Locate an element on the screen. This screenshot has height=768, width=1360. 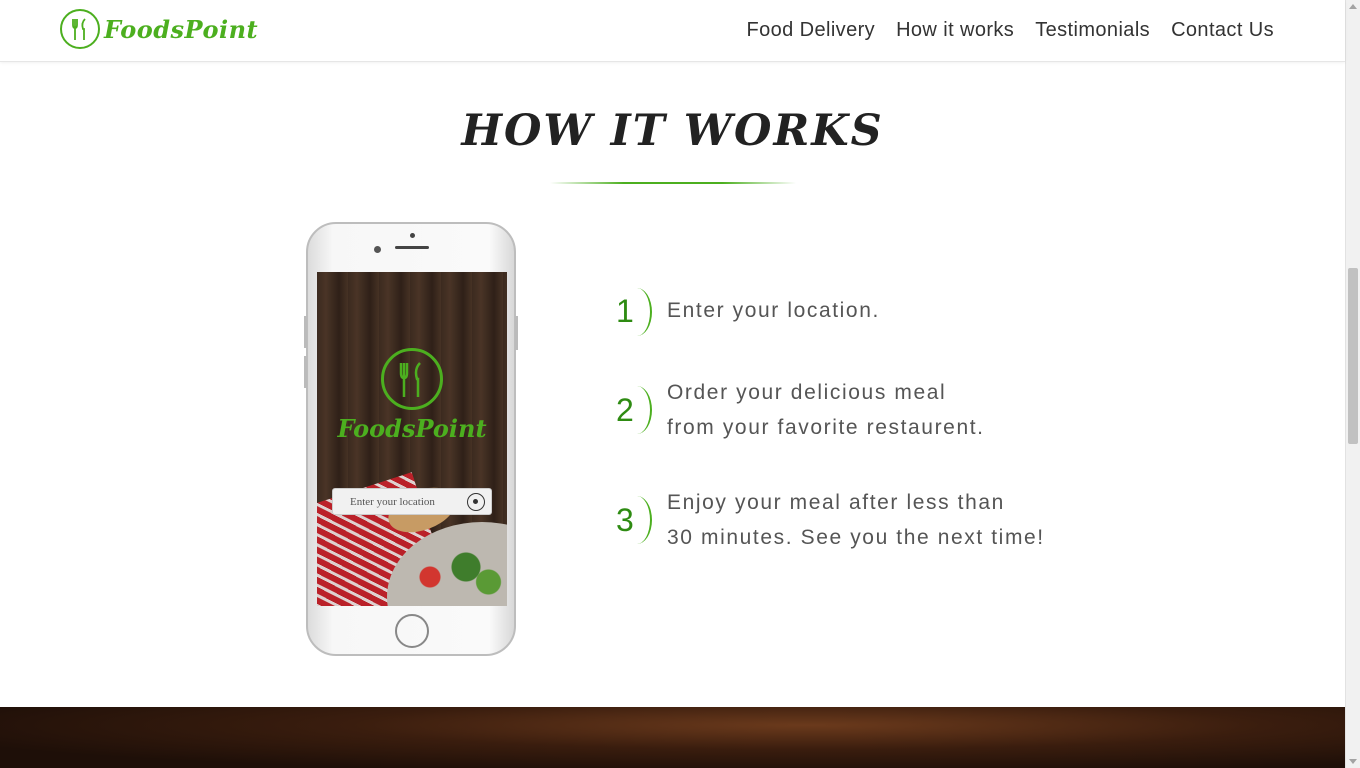
phone-volume-up is located at coordinates (305, 332).